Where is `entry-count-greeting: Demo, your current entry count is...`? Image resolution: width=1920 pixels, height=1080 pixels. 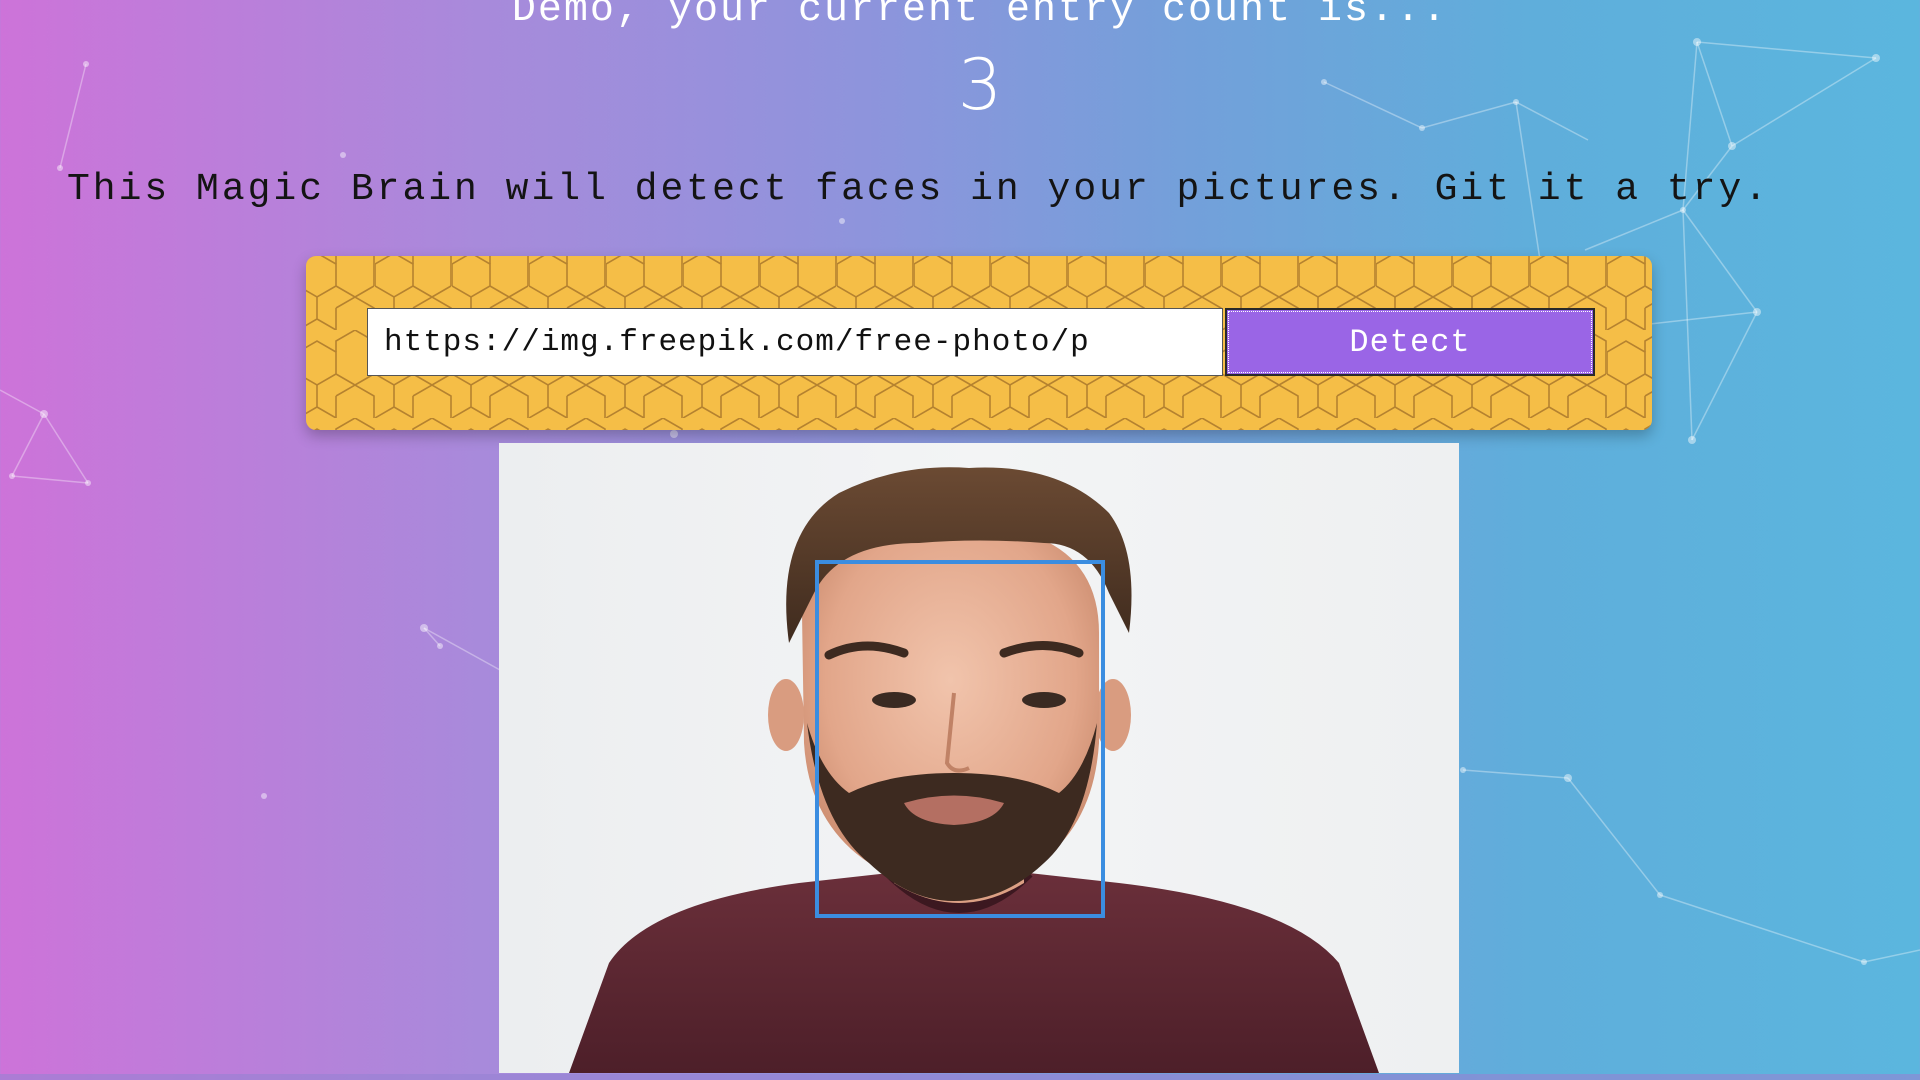
entry-count-greeting: Demo, your current entry count is... is located at coordinates (980, 16).